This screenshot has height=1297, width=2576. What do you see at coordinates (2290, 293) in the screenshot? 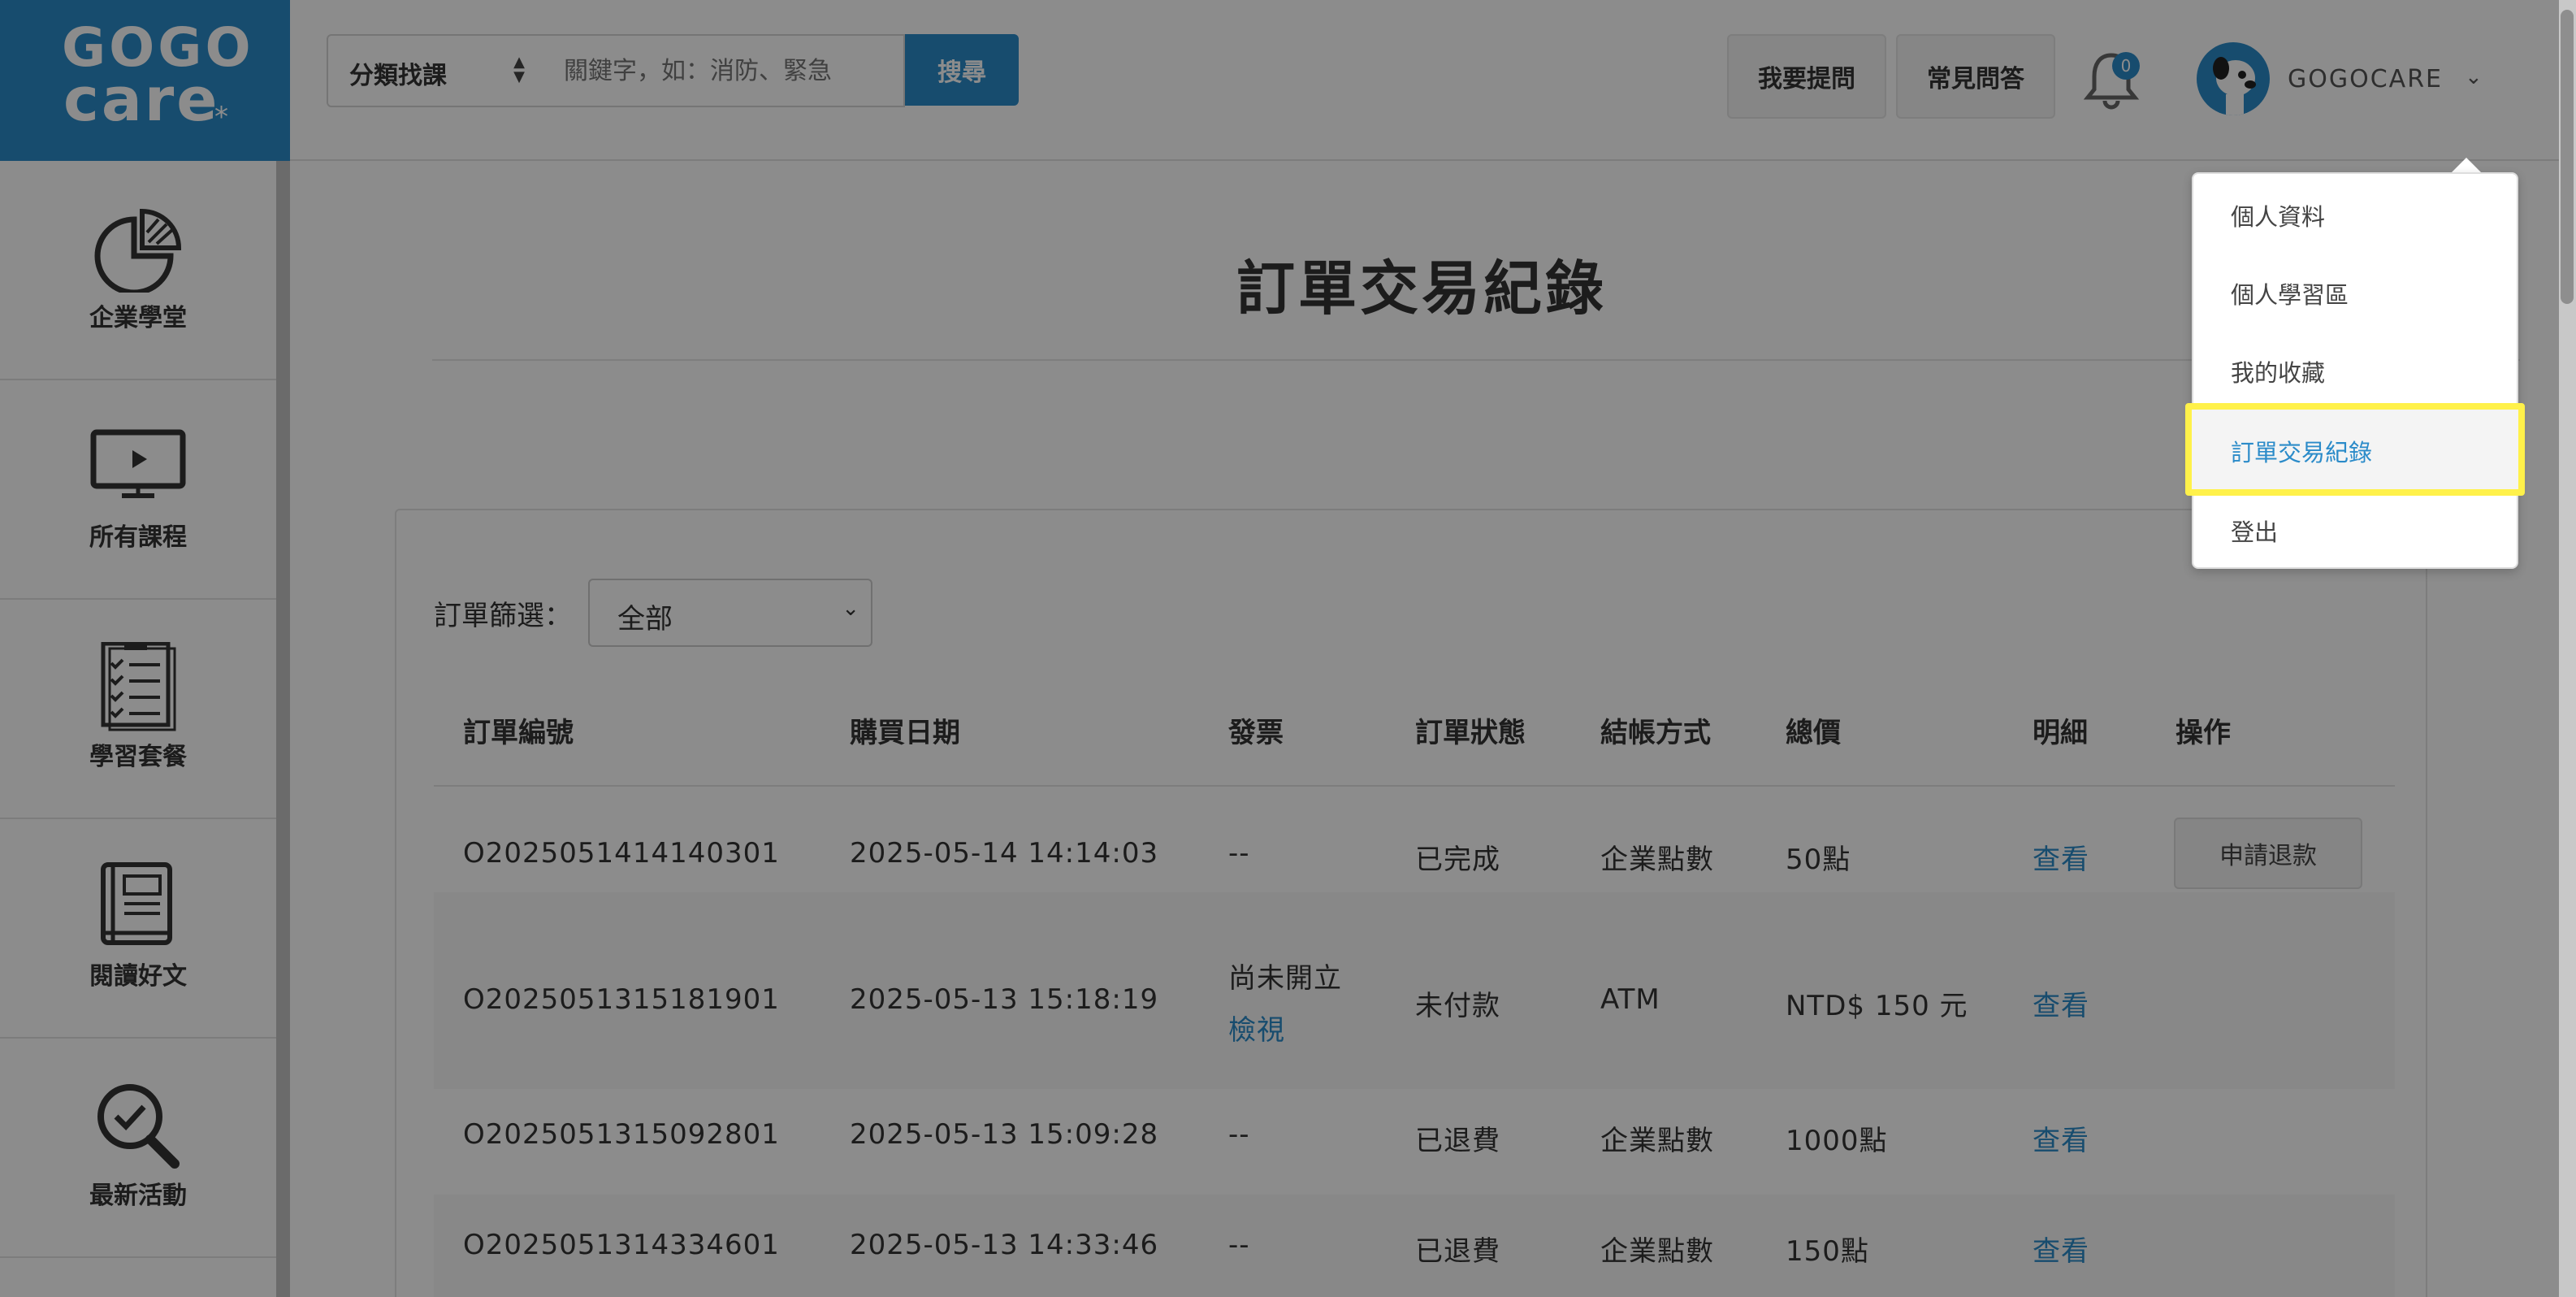
I see `menu-item-learning-area: 個人學習區` at bounding box center [2290, 293].